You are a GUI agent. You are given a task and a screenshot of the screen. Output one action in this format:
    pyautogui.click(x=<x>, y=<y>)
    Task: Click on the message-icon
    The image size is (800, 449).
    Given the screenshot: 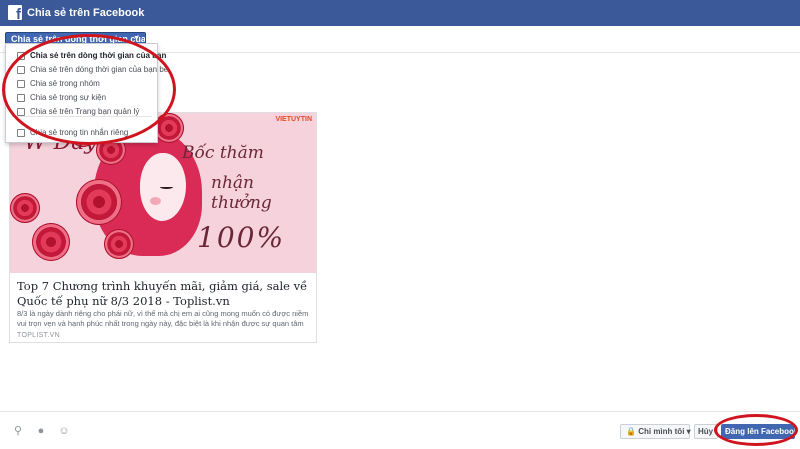 What is the action you would take?
    pyautogui.click(x=21, y=133)
    